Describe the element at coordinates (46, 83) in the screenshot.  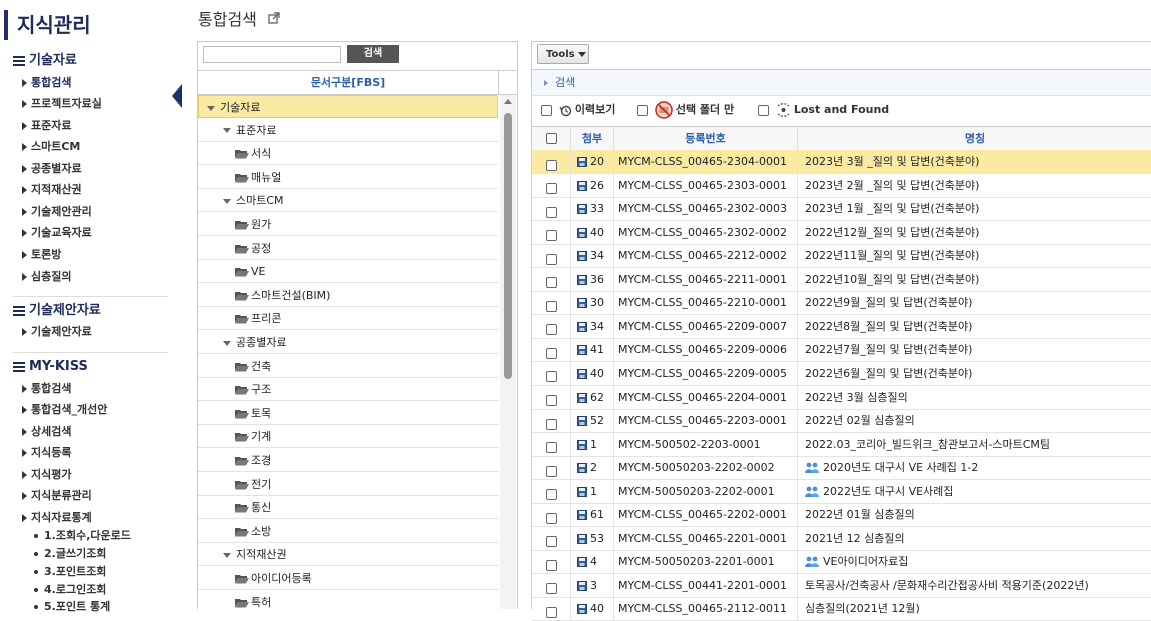
I see `sidebar-item-integrated-search: 통합검색` at that location.